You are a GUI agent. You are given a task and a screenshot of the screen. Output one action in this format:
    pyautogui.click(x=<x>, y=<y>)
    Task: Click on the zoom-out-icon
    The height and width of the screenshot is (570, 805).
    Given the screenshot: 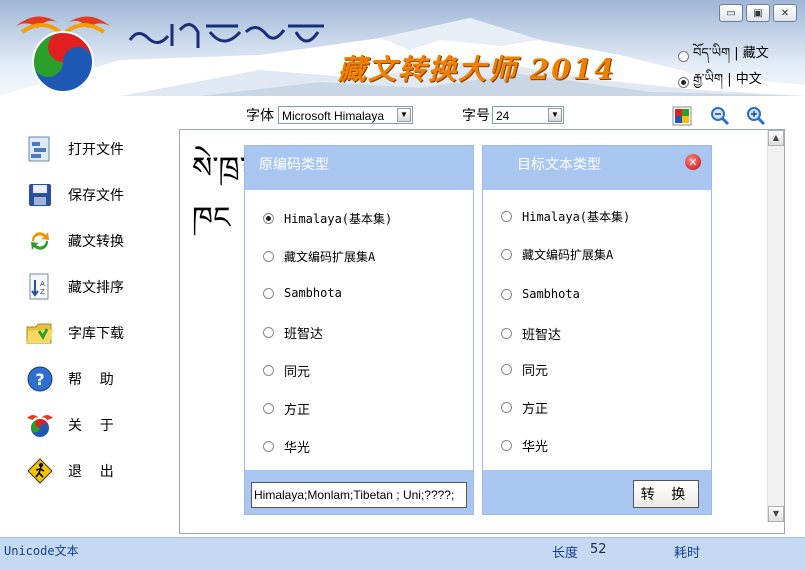 What is the action you would take?
    pyautogui.click(x=720, y=116)
    